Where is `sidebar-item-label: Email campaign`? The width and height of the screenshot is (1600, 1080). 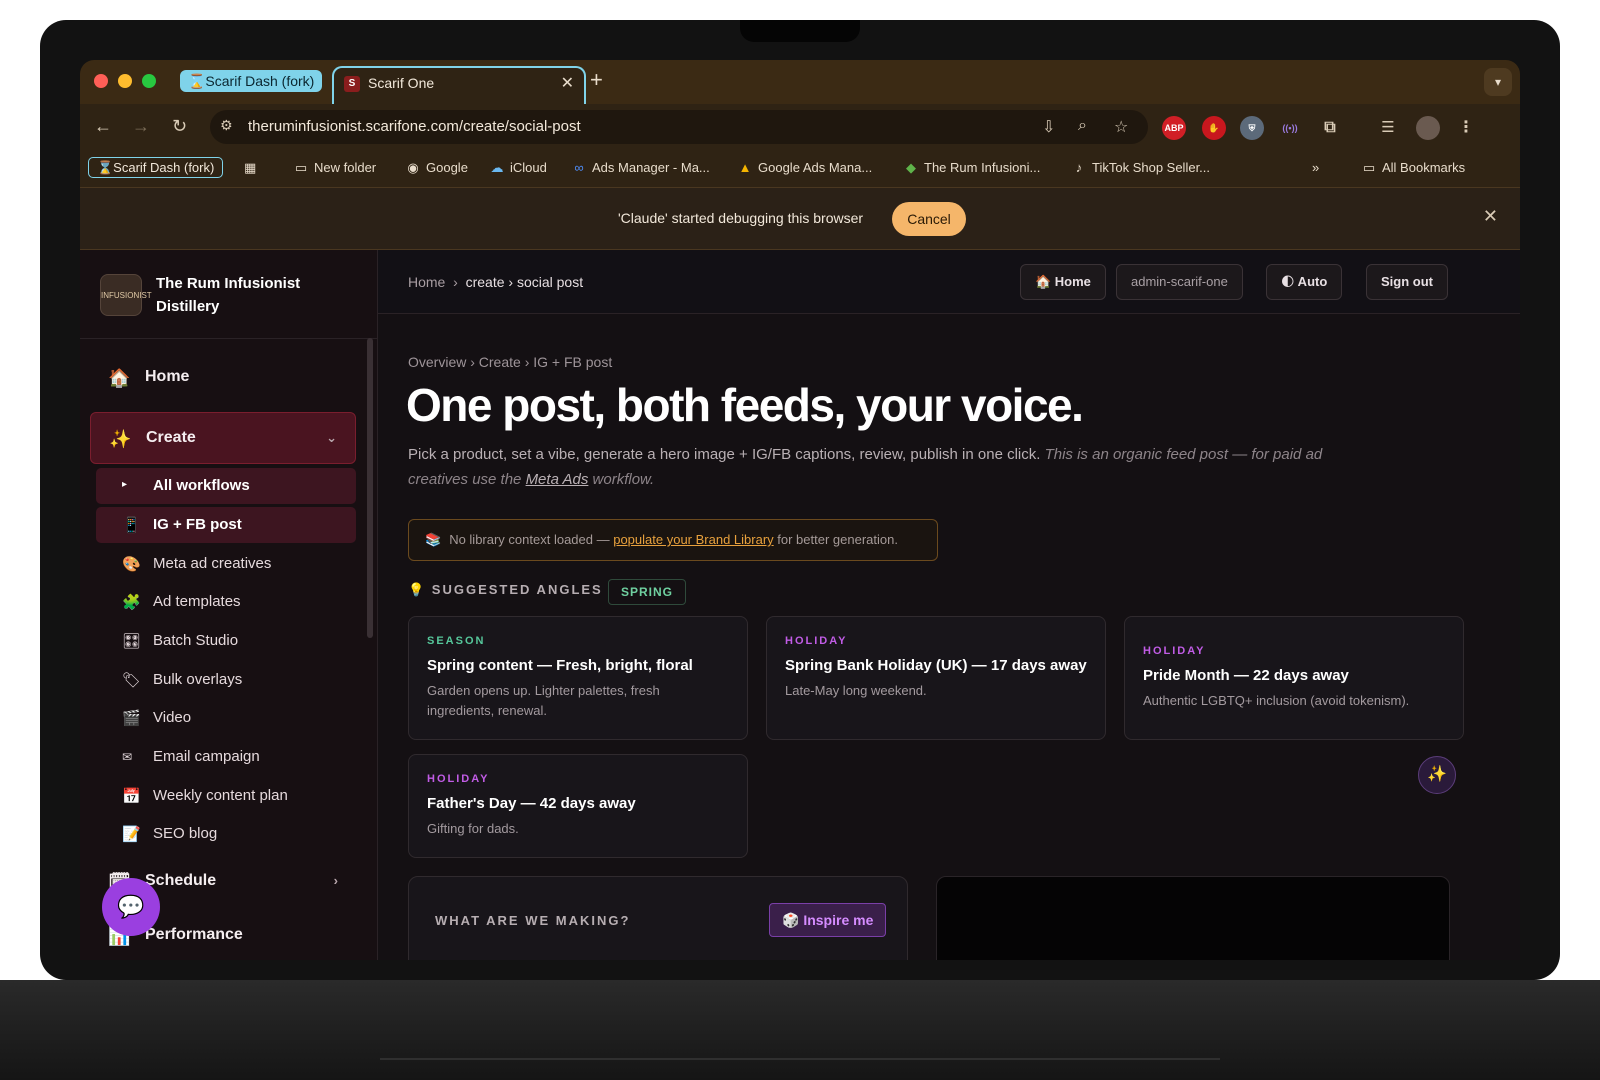
sidebar-item-label: Email campaign is located at coordinates (206, 756).